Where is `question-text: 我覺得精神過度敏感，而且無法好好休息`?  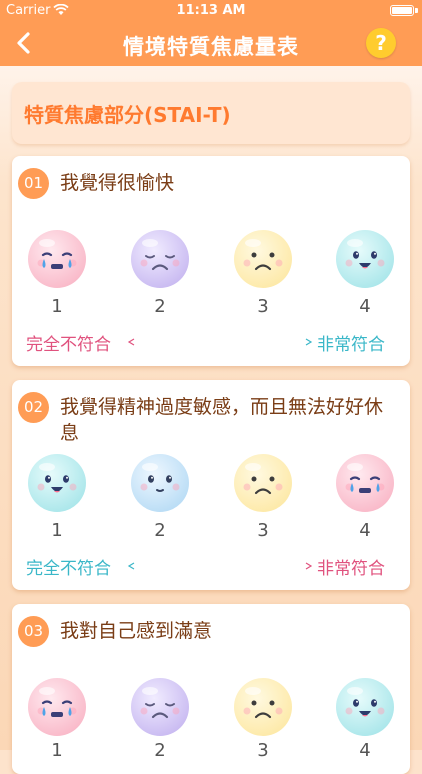 question-text: 我覺得精神過度敏感，而且無法好好休息 is located at coordinates (222, 420).